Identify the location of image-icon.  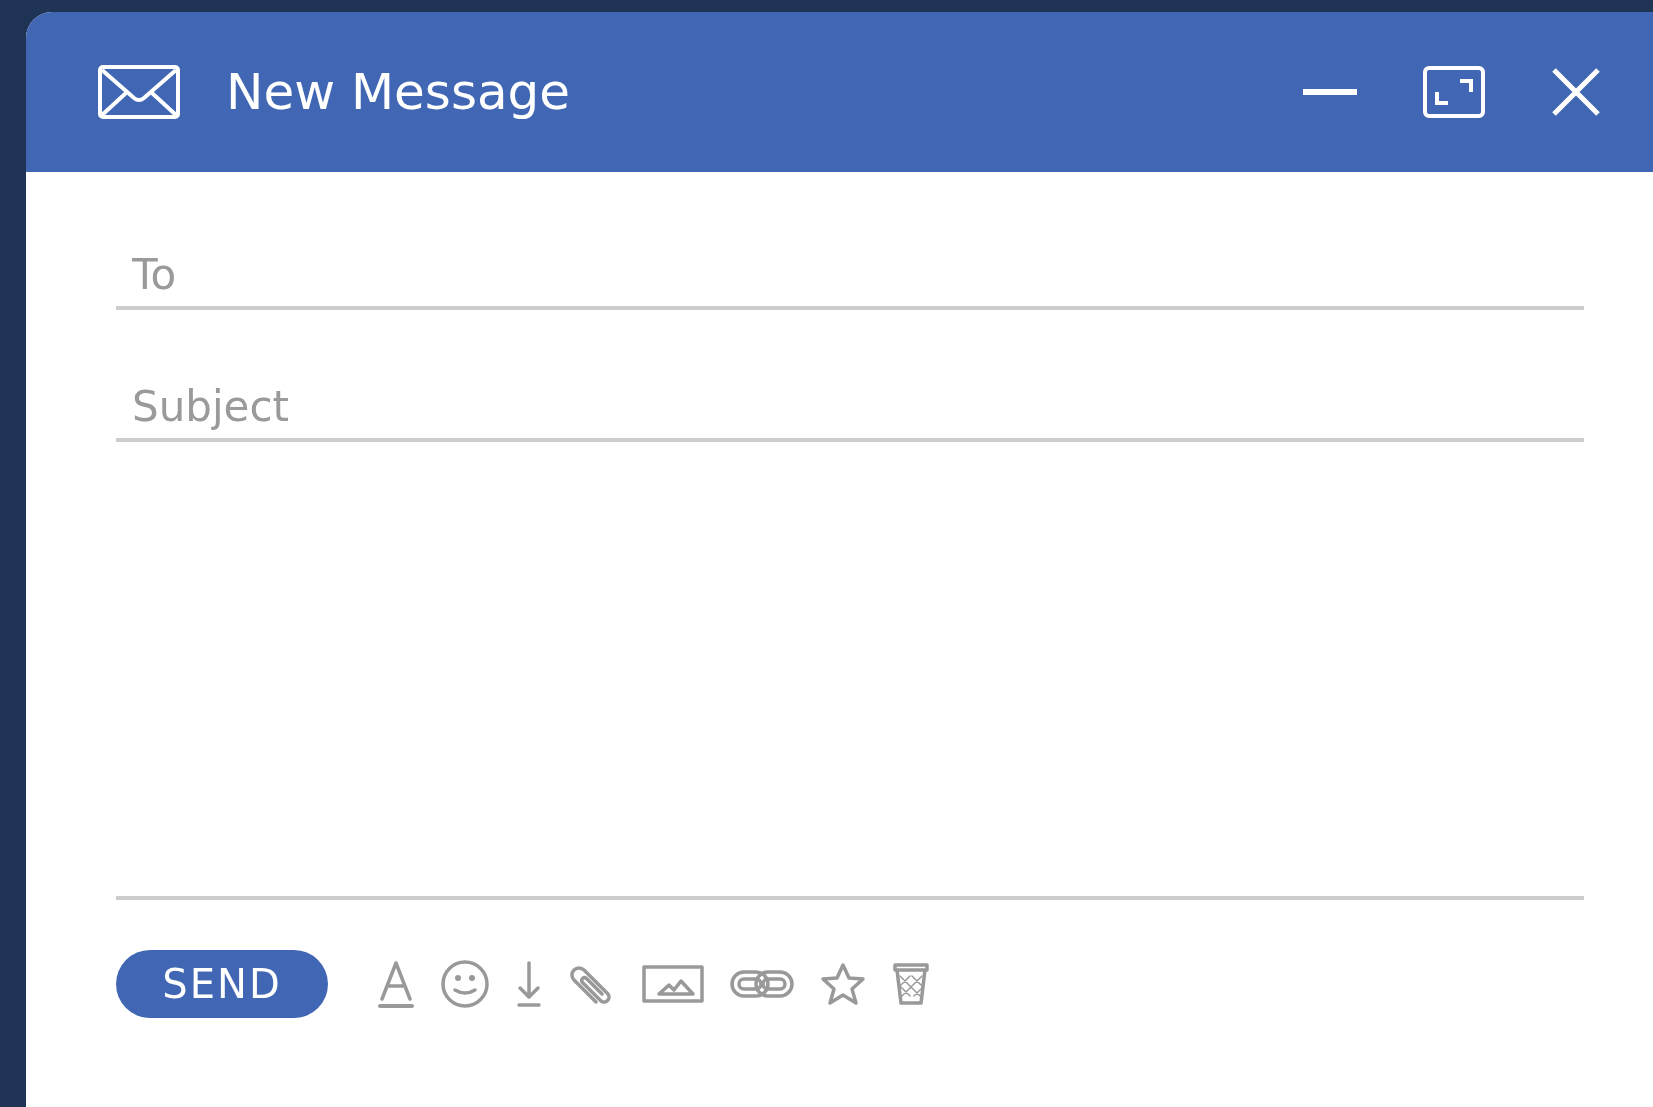
(673, 984).